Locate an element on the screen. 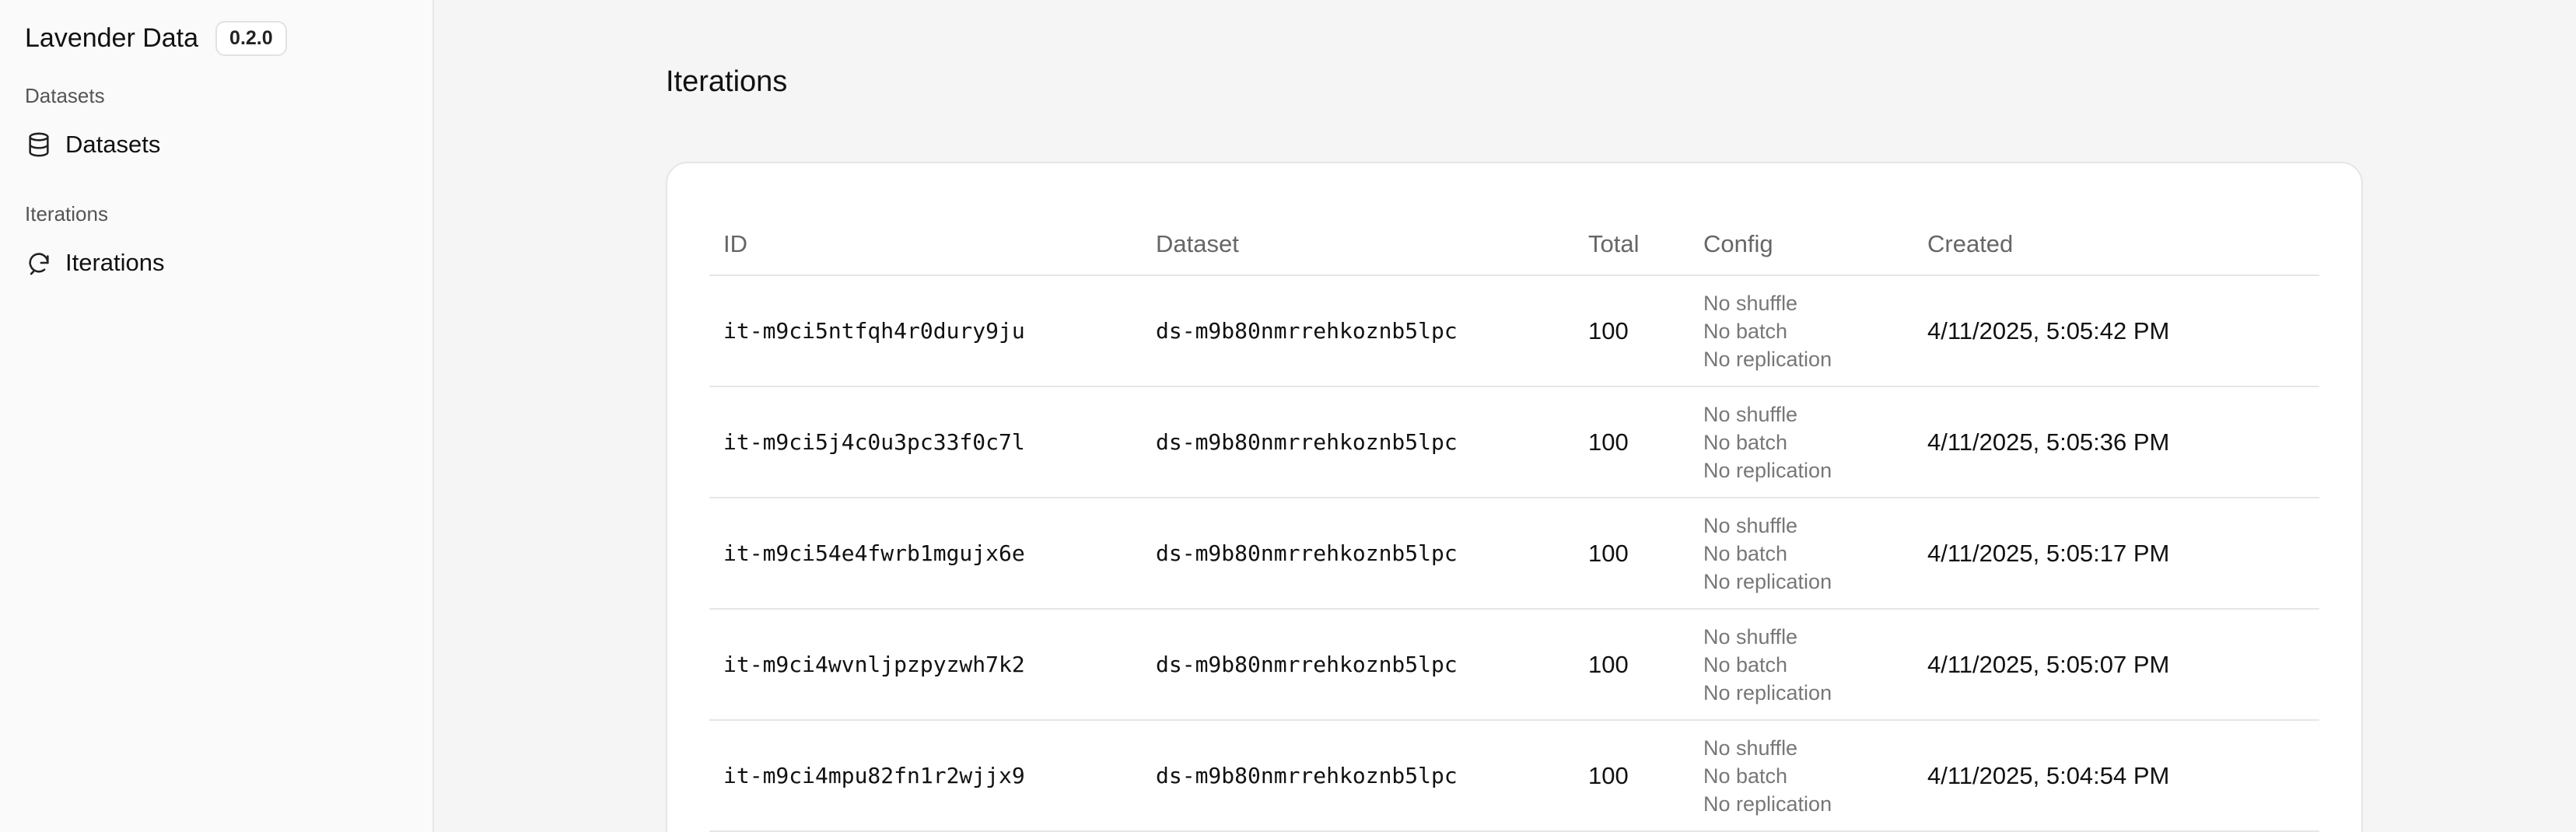  iteration-id: it-m9ci4mpu82fn1r2wjjx9 is located at coordinates (926, 776).